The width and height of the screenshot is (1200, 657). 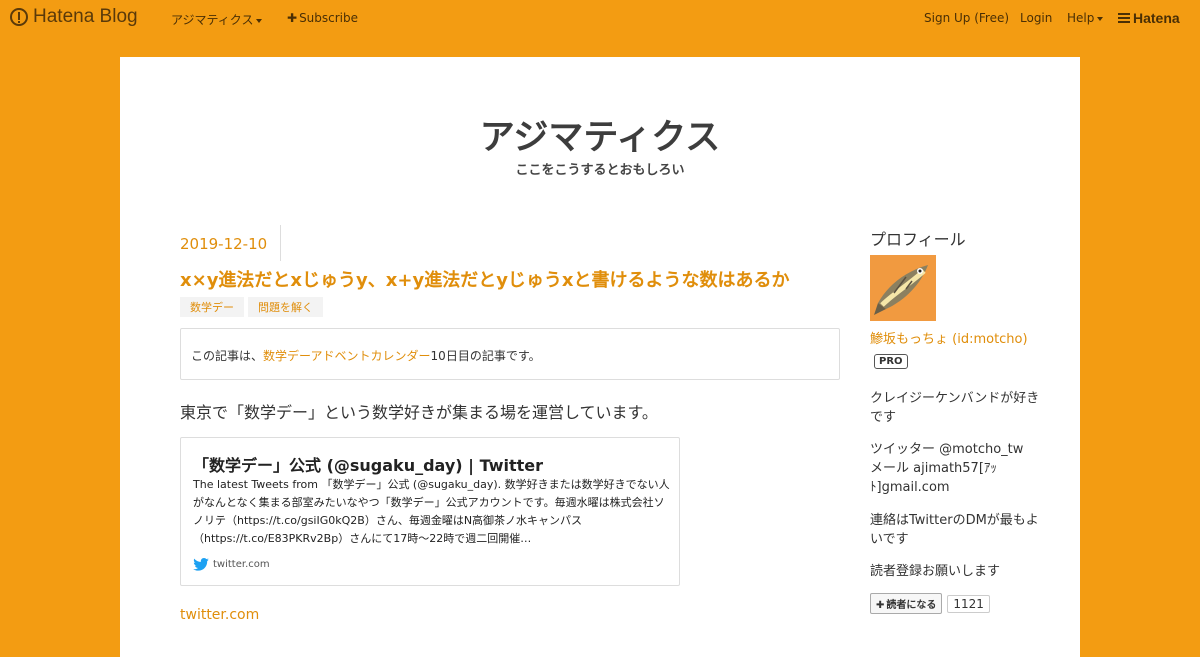 What do you see at coordinates (947, 449) in the screenshot?
I see `profile-twitter: ツイッター @motcho_tw` at bounding box center [947, 449].